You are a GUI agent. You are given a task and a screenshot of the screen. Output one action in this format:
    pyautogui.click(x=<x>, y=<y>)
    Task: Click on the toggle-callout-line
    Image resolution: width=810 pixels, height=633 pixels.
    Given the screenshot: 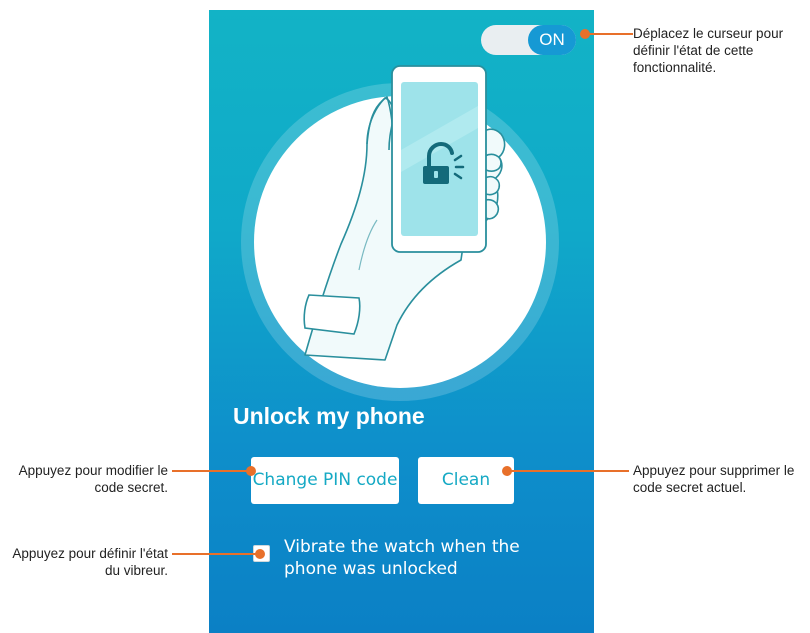 What is the action you would take?
    pyautogui.click(x=609, y=34)
    